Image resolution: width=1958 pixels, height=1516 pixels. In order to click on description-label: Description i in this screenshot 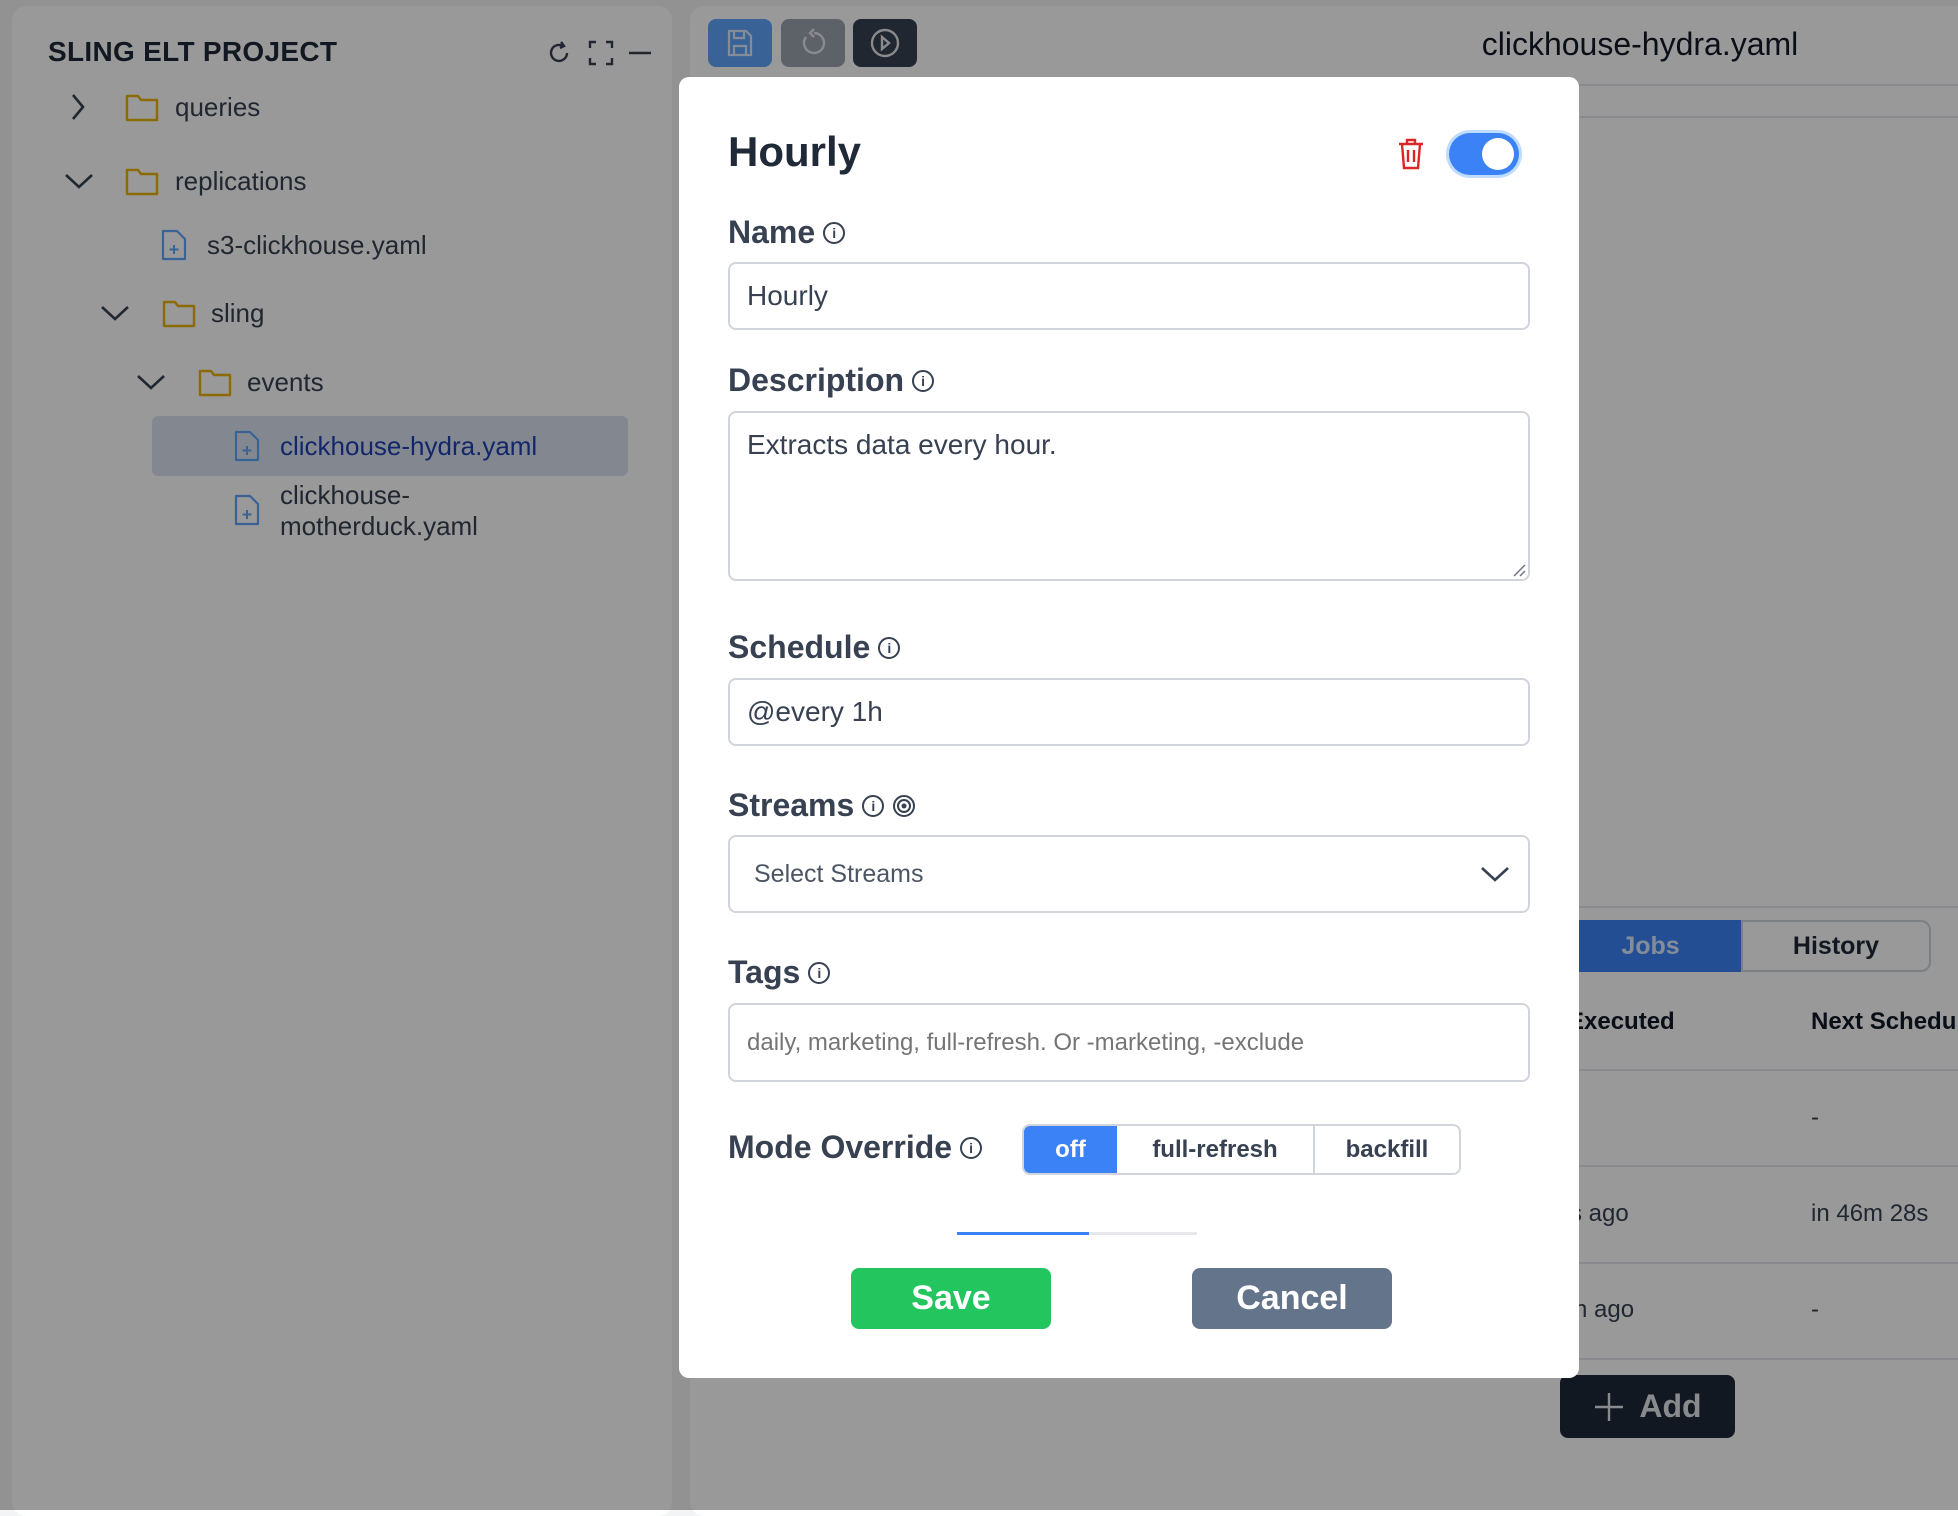, I will do `click(831, 380)`.